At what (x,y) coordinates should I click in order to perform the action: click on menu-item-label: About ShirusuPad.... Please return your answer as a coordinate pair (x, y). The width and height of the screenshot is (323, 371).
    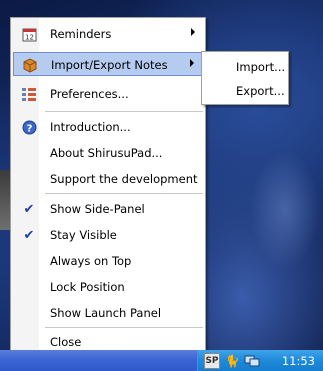
    Looking at the image, I should click on (106, 153).